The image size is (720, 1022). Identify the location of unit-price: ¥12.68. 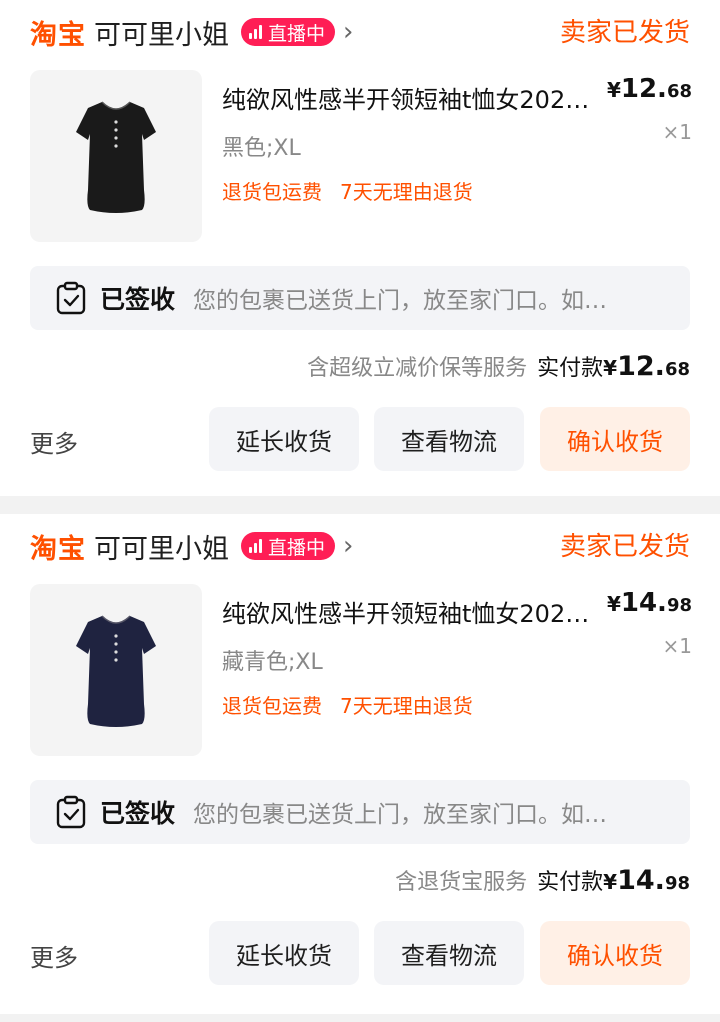
(649, 89).